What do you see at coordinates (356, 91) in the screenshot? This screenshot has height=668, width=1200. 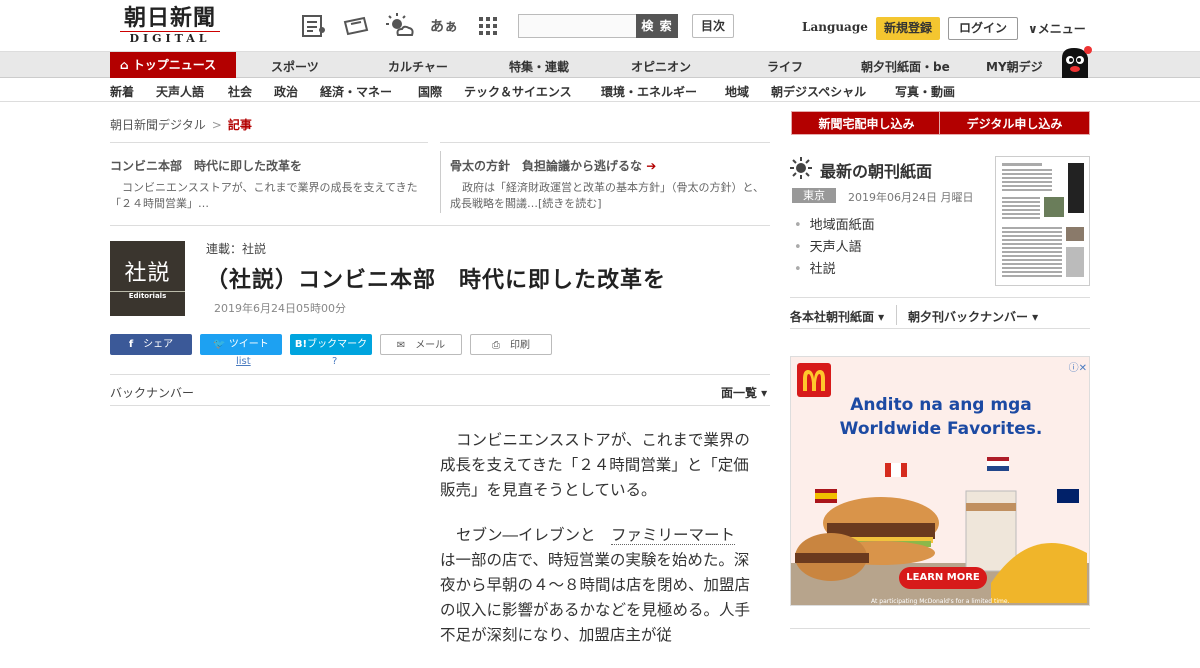 I see `nav2-economy: 経済・マネー` at bounding box center [356, 91].